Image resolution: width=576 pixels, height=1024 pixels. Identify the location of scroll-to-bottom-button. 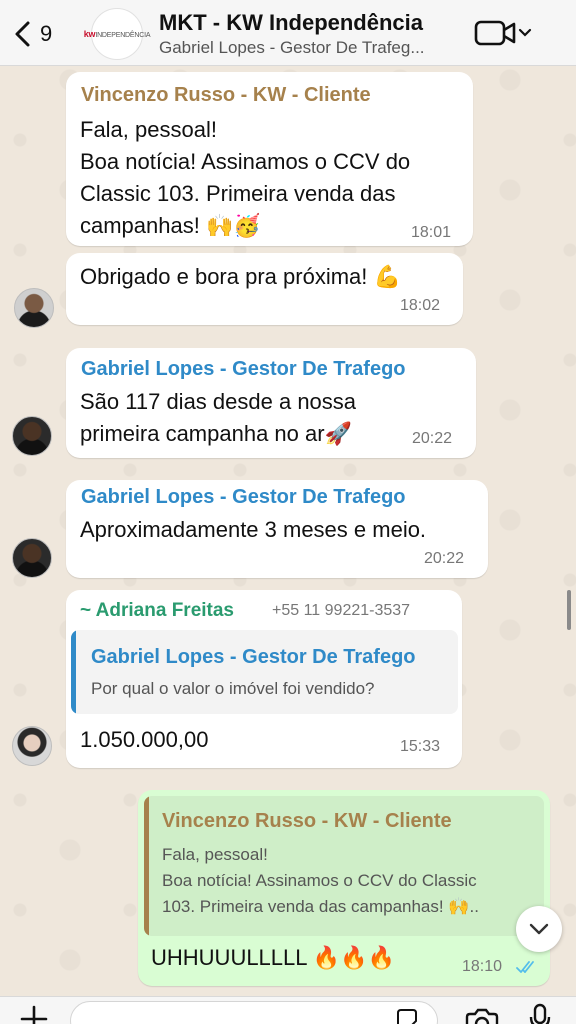
(539, 929).